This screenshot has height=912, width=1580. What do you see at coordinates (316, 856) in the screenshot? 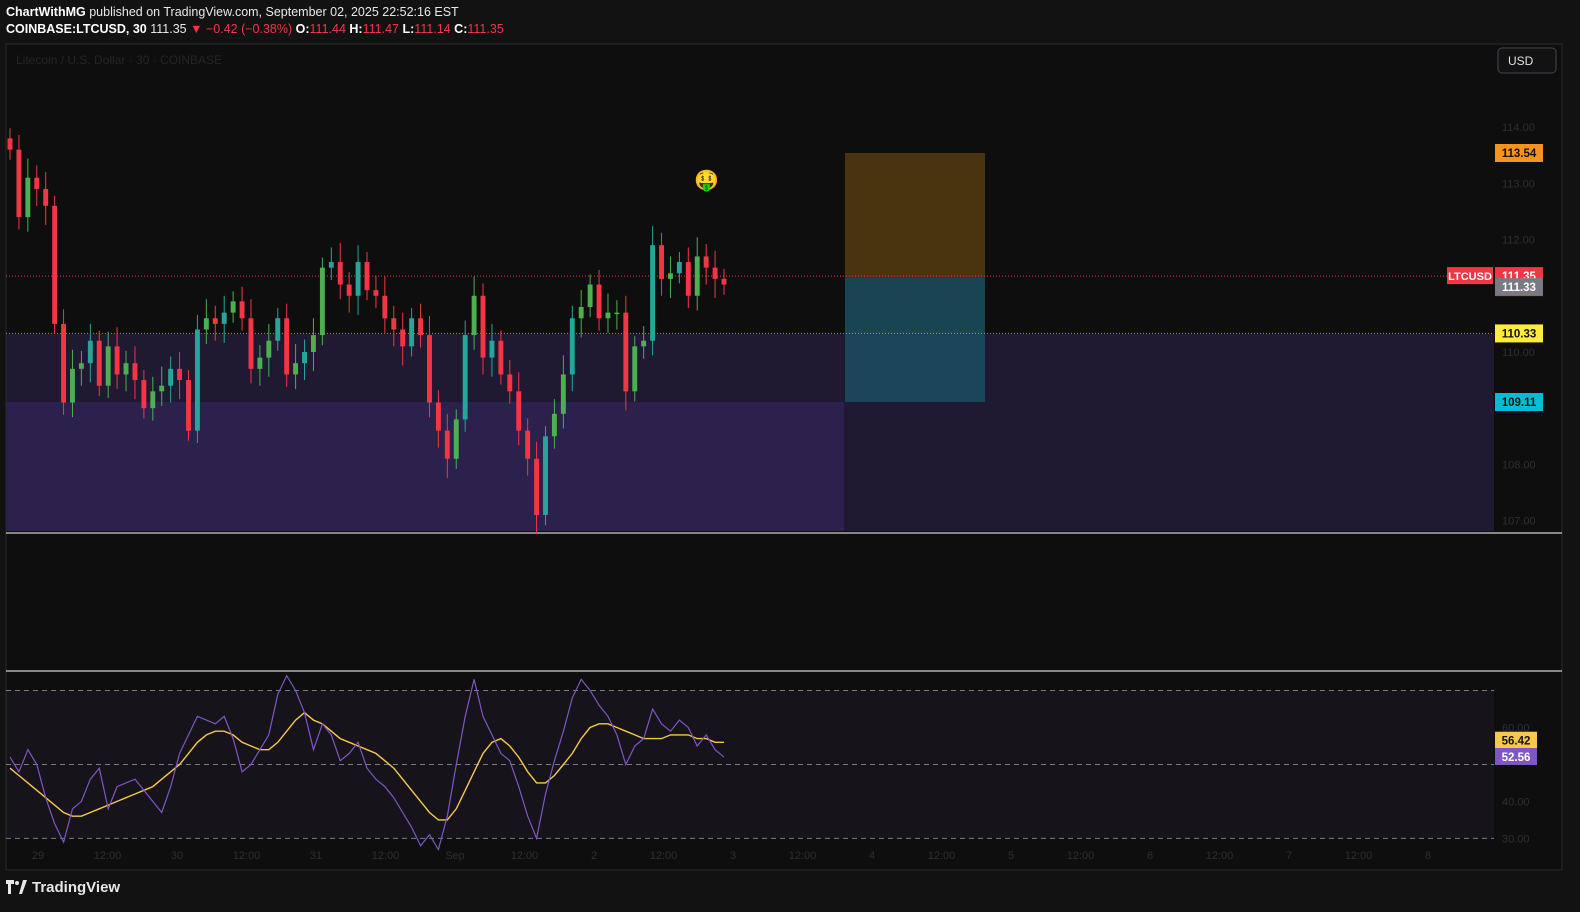
I see `time-tick-label: 31` at bounding box center [316, 856].